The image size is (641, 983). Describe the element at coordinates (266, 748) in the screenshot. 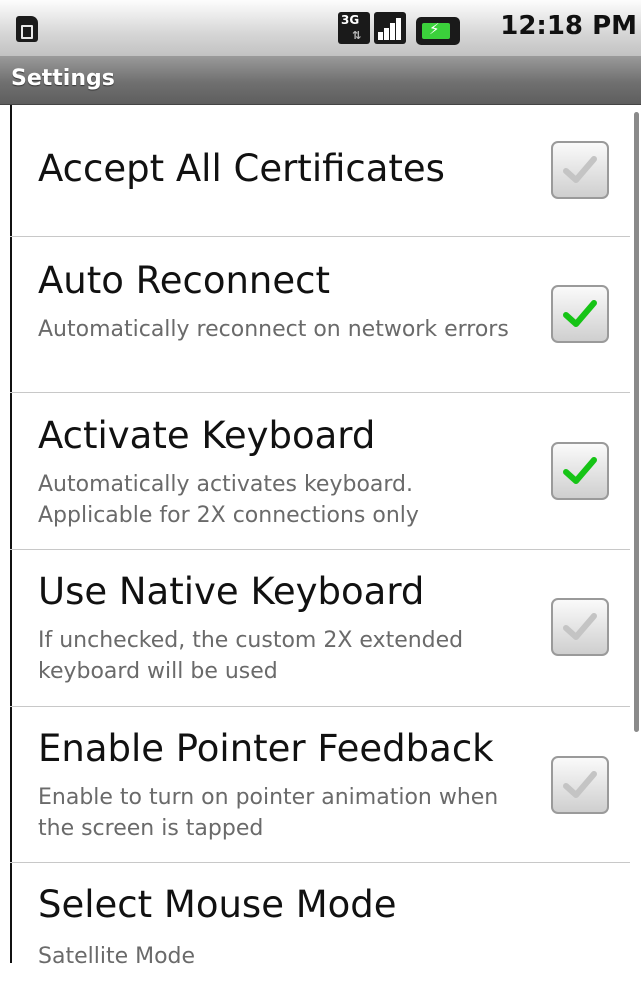

I see `setting-title: Enable Pointer Feedback` at that location.